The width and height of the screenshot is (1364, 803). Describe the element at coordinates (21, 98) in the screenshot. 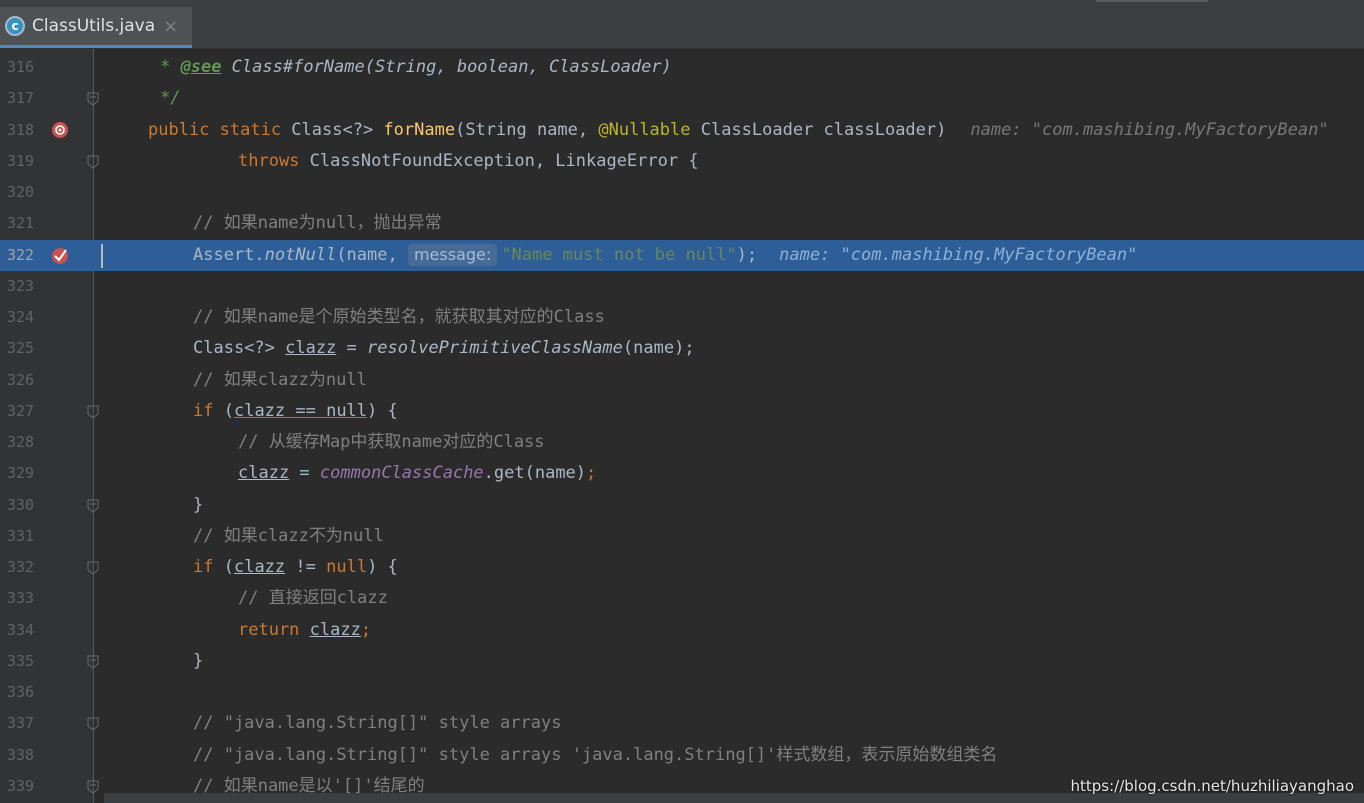

I see `line-number: 317` at that location.